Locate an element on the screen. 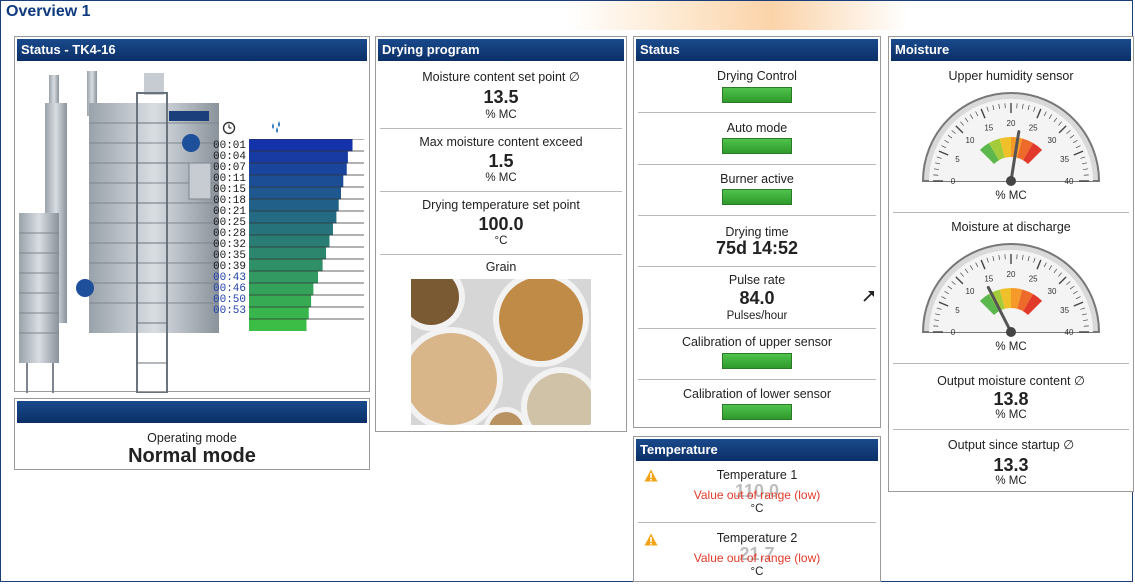  temperature2-label: Temperature 2 is located at coordinates (757, 538).